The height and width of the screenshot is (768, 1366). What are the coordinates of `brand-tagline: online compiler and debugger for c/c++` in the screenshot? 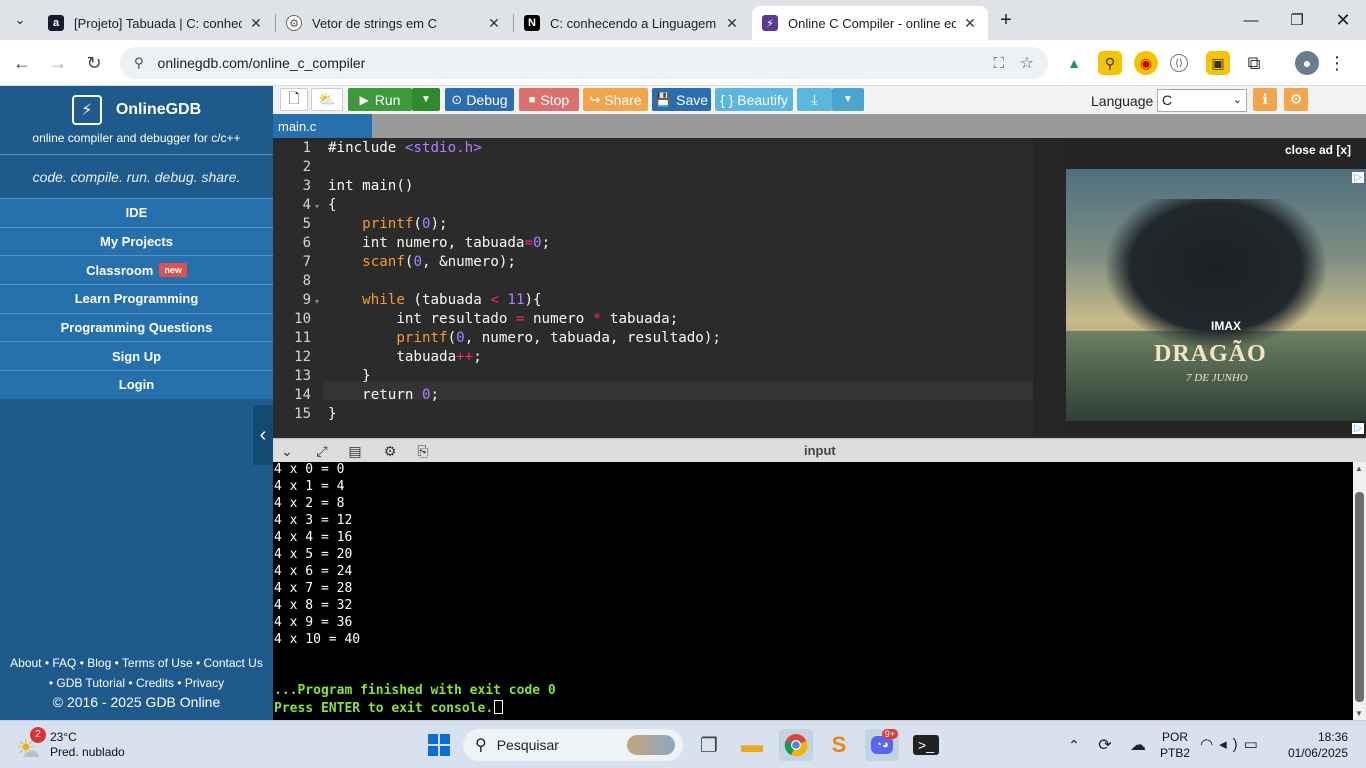 It's located at (136, 138).